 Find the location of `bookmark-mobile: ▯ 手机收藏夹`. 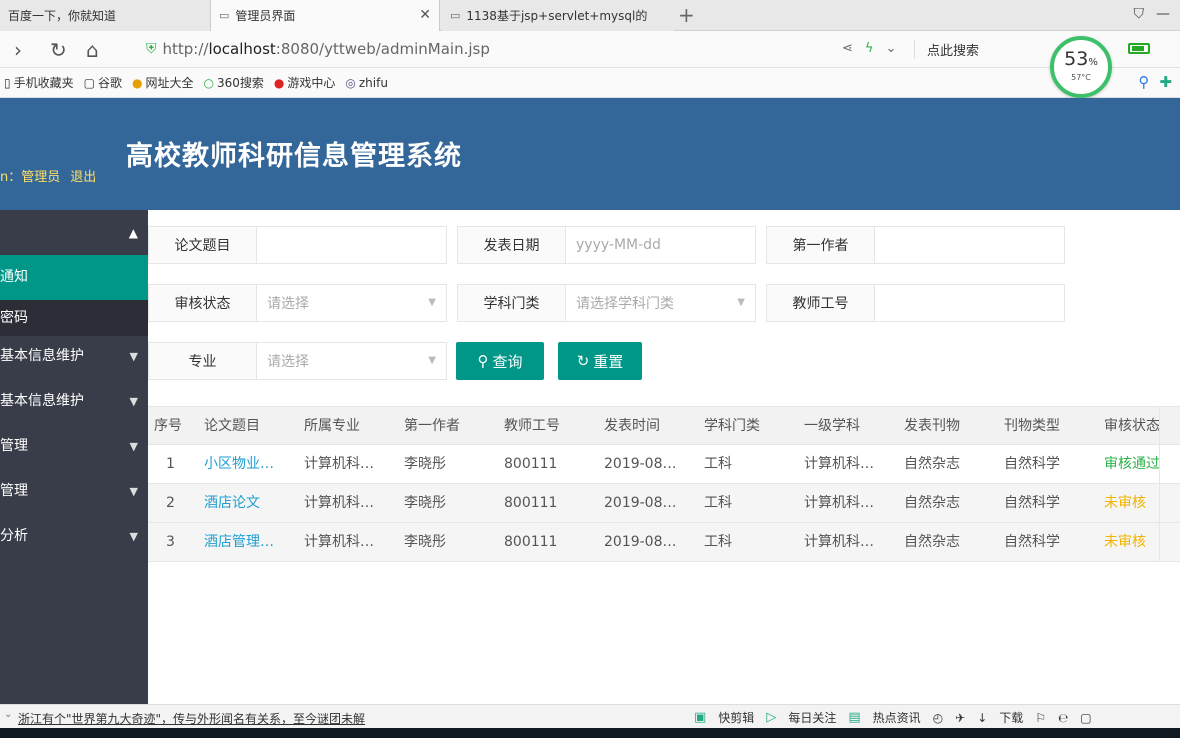

bookmark-mobile: ▯ 手机收藏夹 is located at coordinates (39, 82).